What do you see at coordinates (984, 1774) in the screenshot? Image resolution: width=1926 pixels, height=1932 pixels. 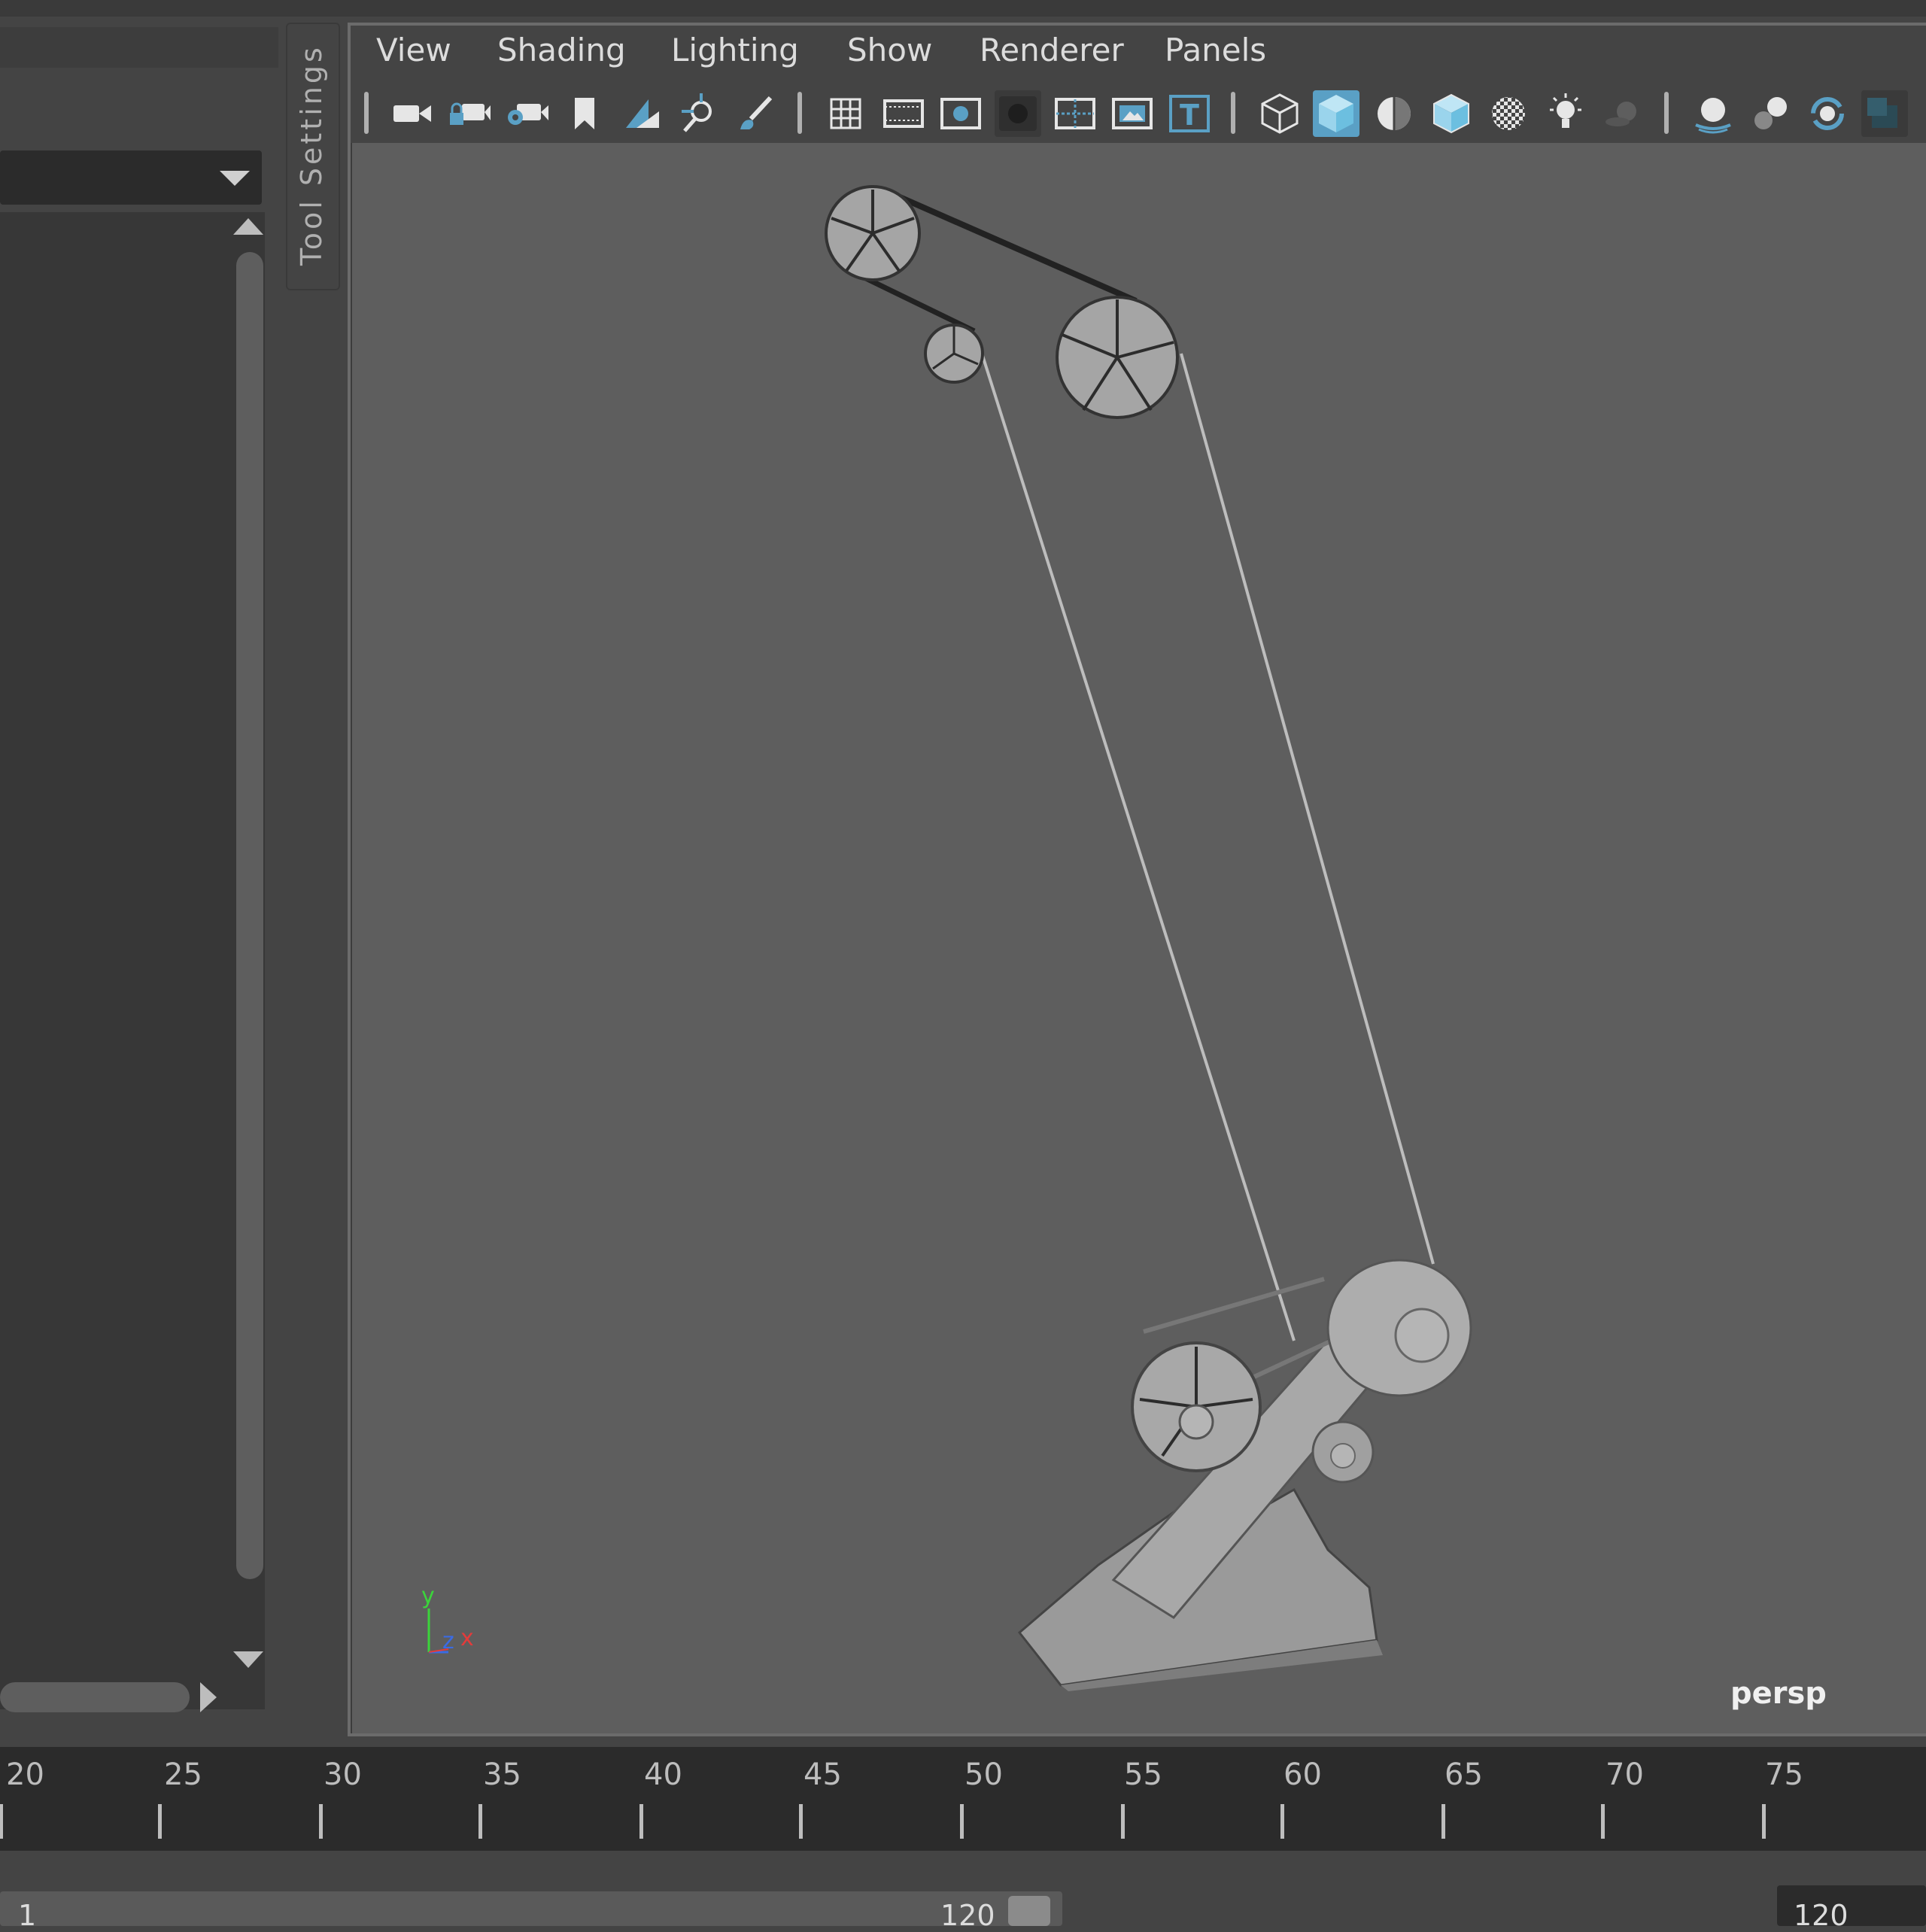 I see `tick-label: 50` at bounding box center [984, 1774].